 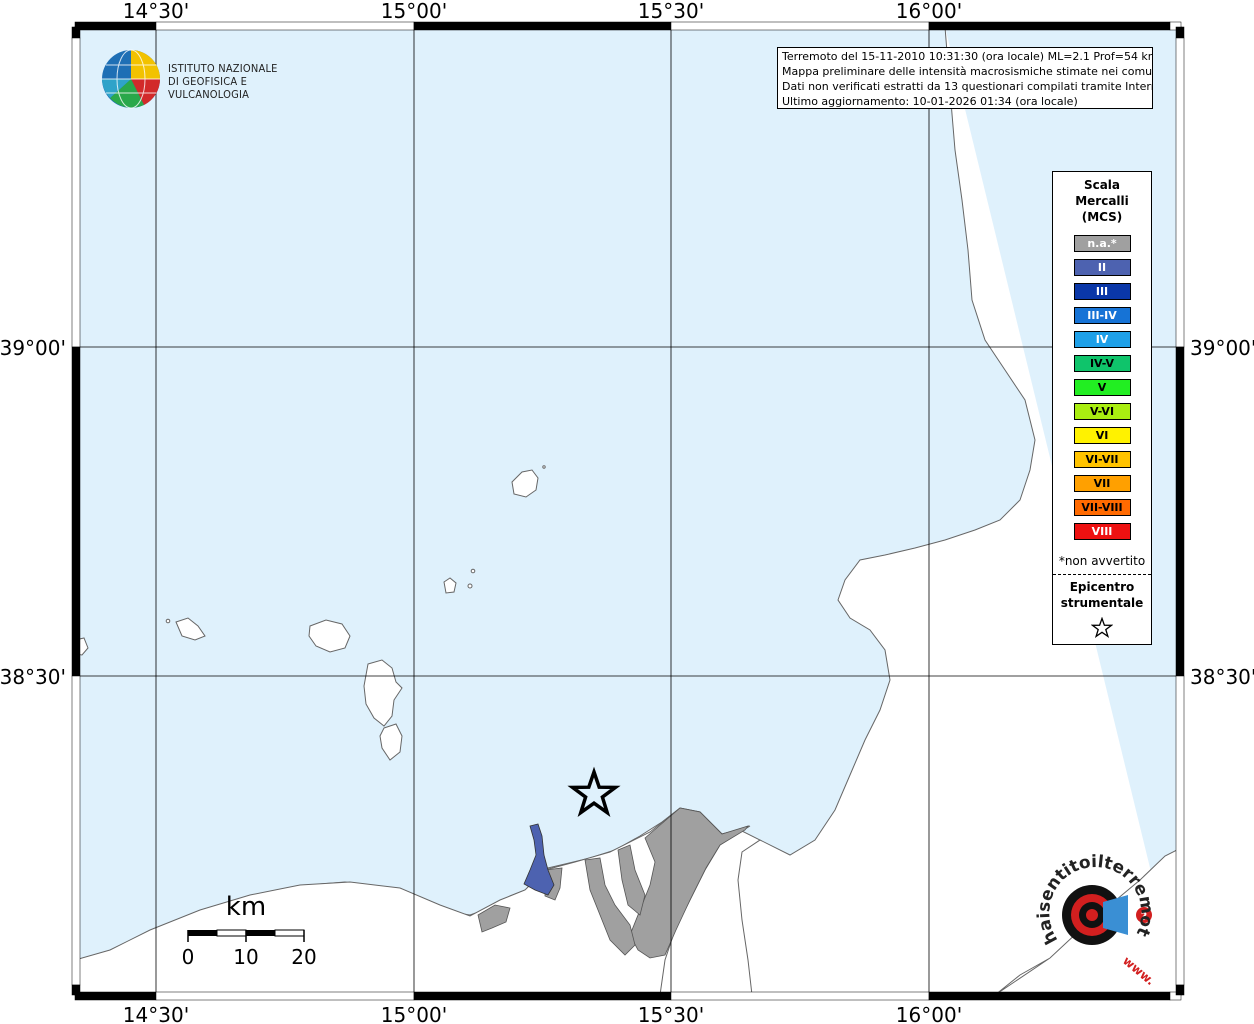 What do you see at coordinates (1102, 603) in the screenshot?
I see `epicenter-legend-line2: strumentale` at bounding box center [1102, 603].